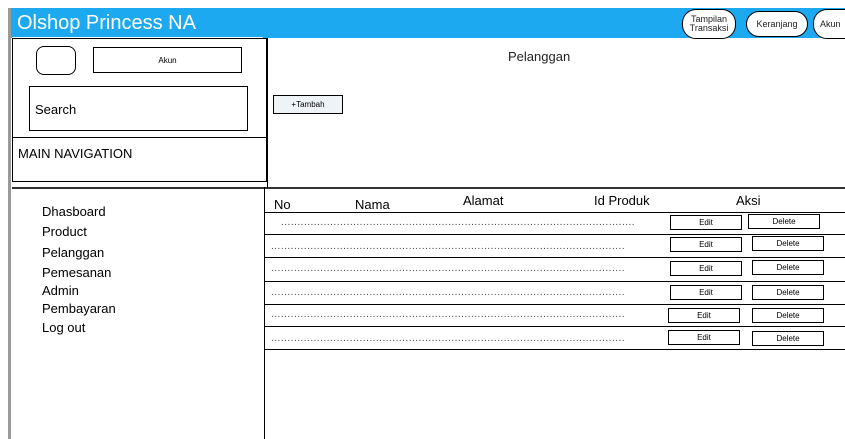 The image size is (845, 439). Describe the element at coordinates (76, 272) in the screenshot. I see `sidebar-item-pemesanan: Pemesanan` at that location.